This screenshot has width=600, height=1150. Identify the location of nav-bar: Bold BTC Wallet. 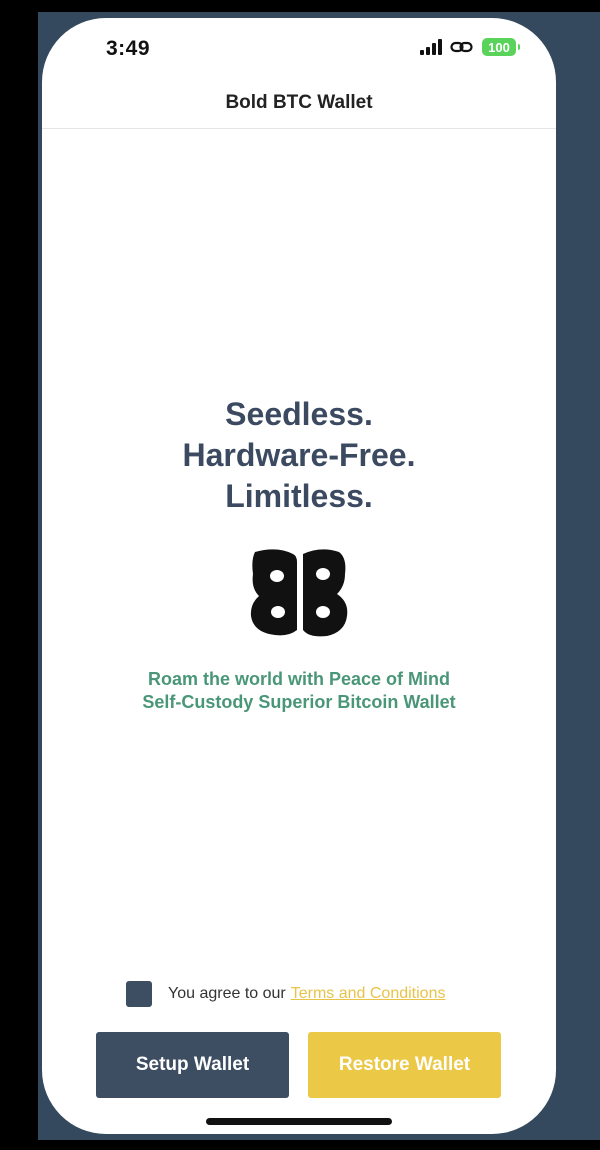
(299, 103).